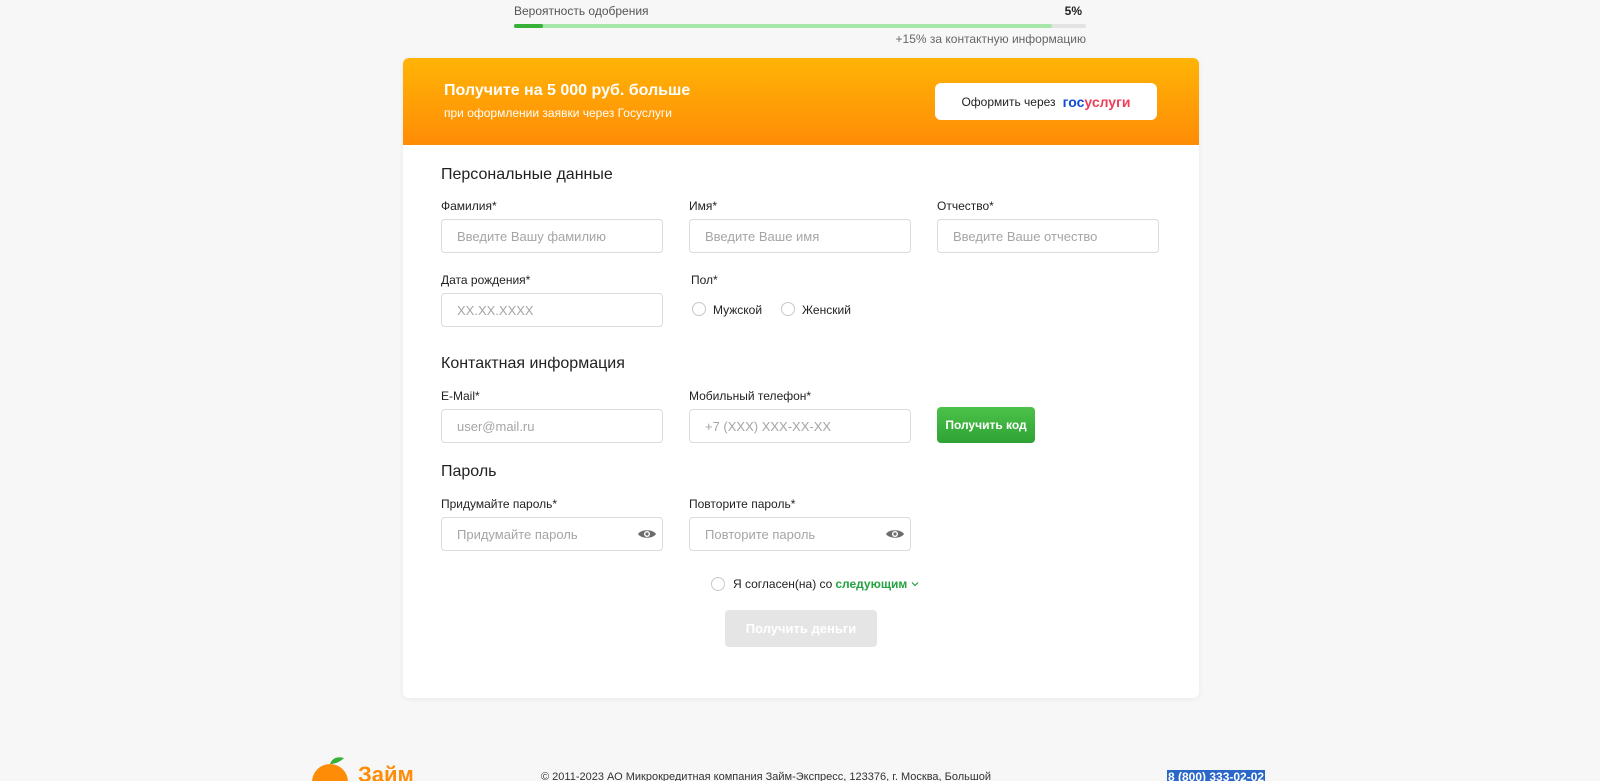 Image resolution: width=1600 pixels, height=781 pixels. What do you see at coordinates (1073, 101) in the screenshot?
I see `gosuslugi-logo-part1: гос` at bounding box center [1073, 101].